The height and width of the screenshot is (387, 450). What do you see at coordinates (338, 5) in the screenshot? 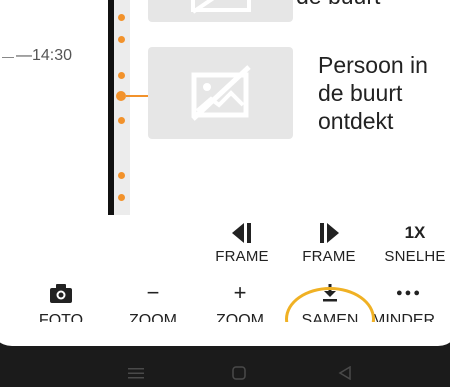
I see `previous-event-title: de buurt` at bounding box center [338, 5].